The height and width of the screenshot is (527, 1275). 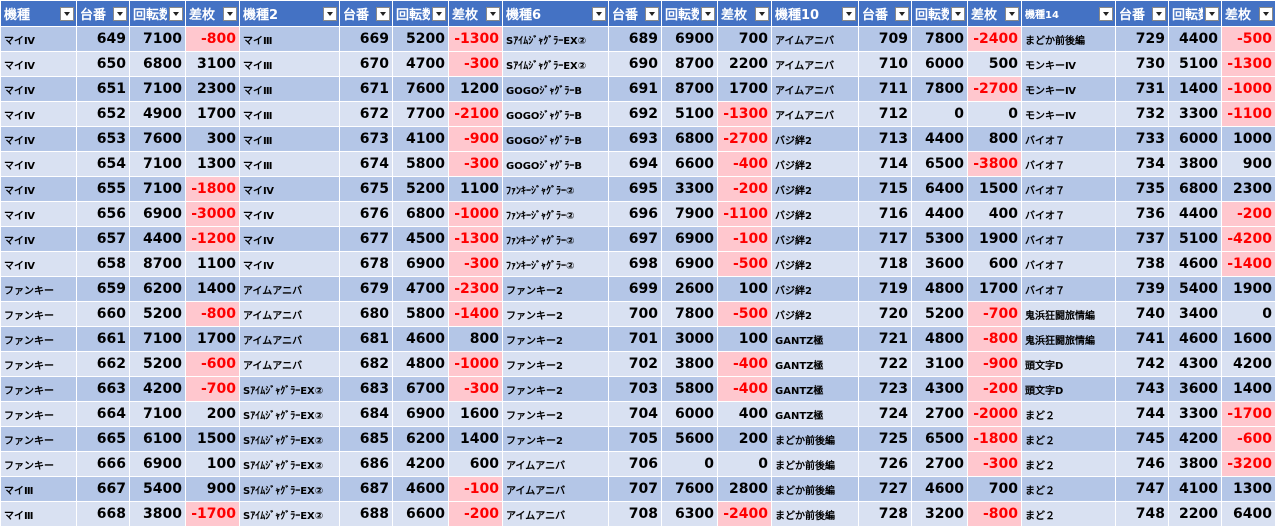 I want to click on spin-count-cell: 5300, so click(x=940, y=239).